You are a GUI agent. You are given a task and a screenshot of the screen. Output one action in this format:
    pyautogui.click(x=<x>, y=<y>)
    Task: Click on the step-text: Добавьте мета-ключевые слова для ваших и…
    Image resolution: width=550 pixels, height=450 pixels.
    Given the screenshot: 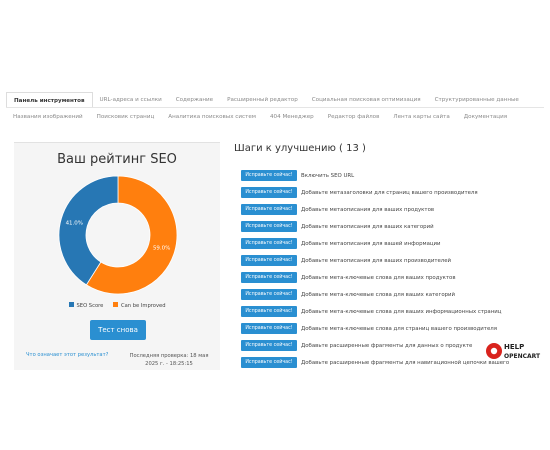 What is the action you would take?
    pyautogui.click(x=401, y=311)
    